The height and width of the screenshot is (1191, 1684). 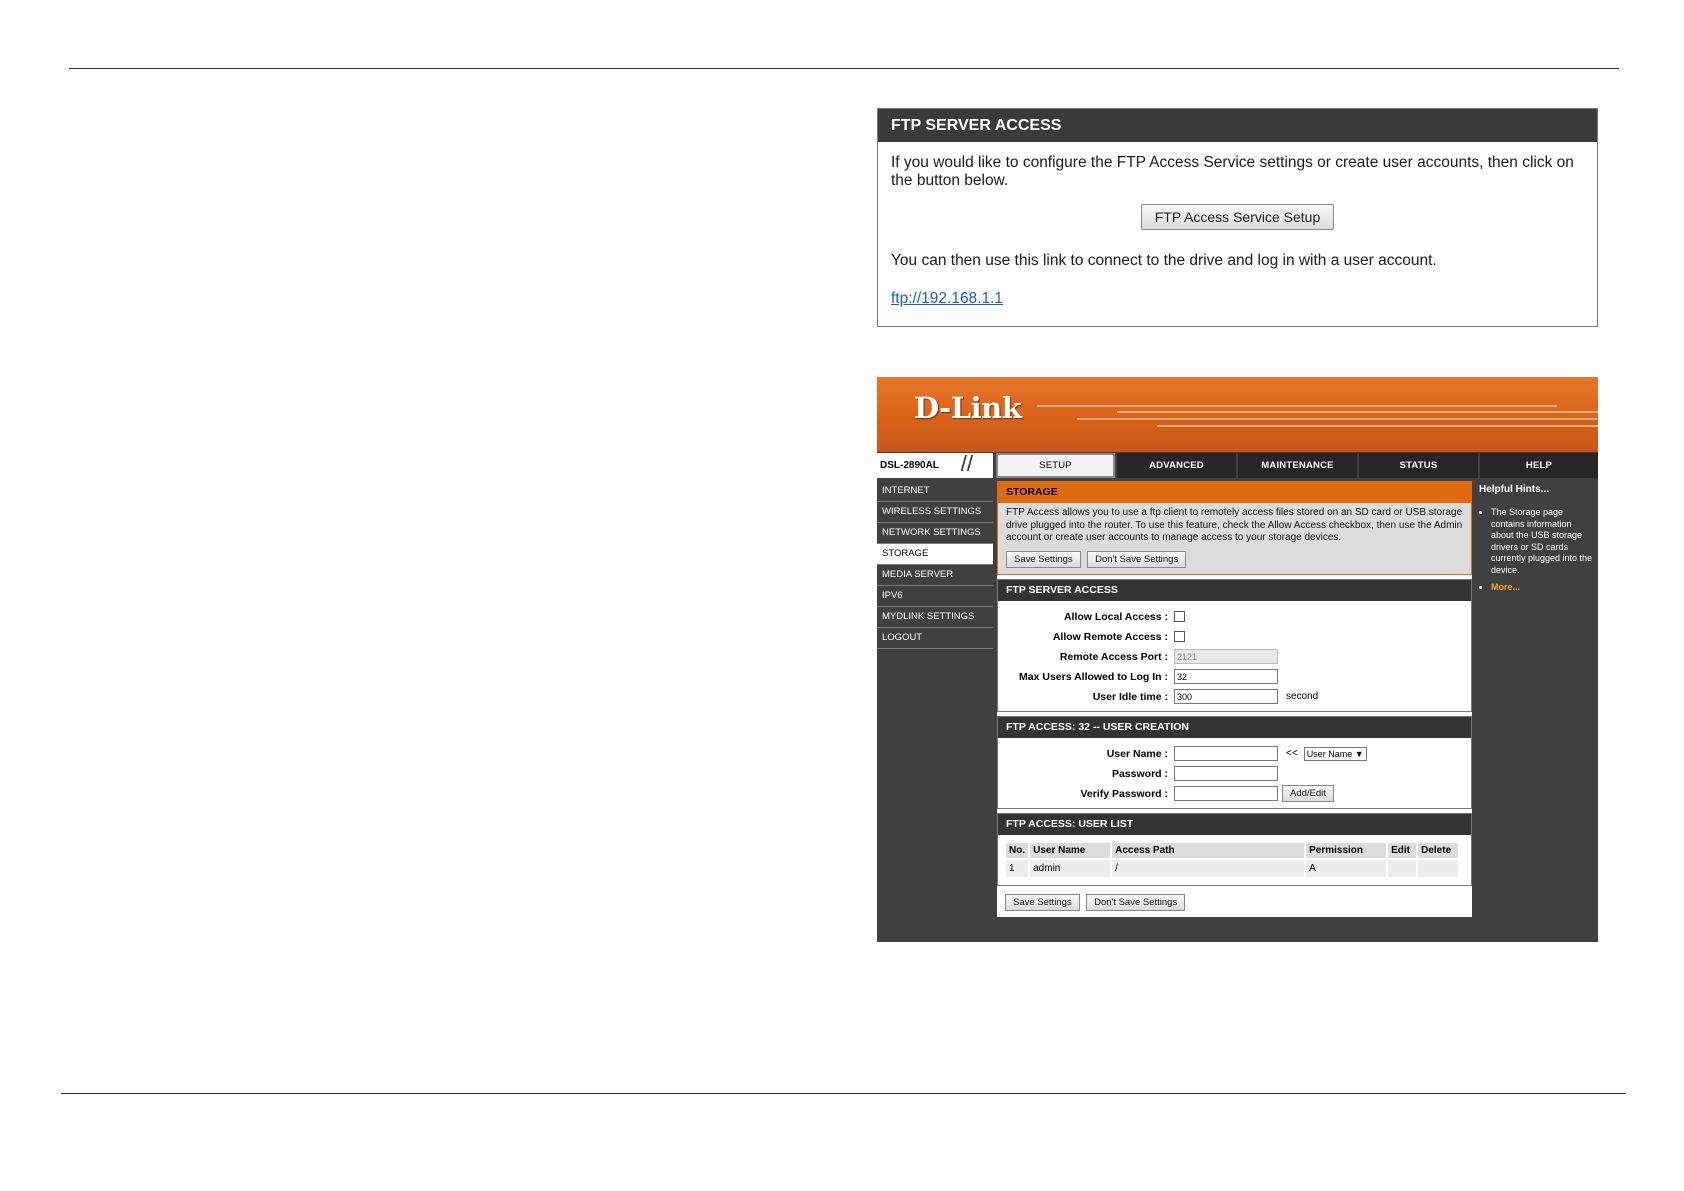 I want to click on save-settings-button: Save Settings, so click(x=1043, y=559).